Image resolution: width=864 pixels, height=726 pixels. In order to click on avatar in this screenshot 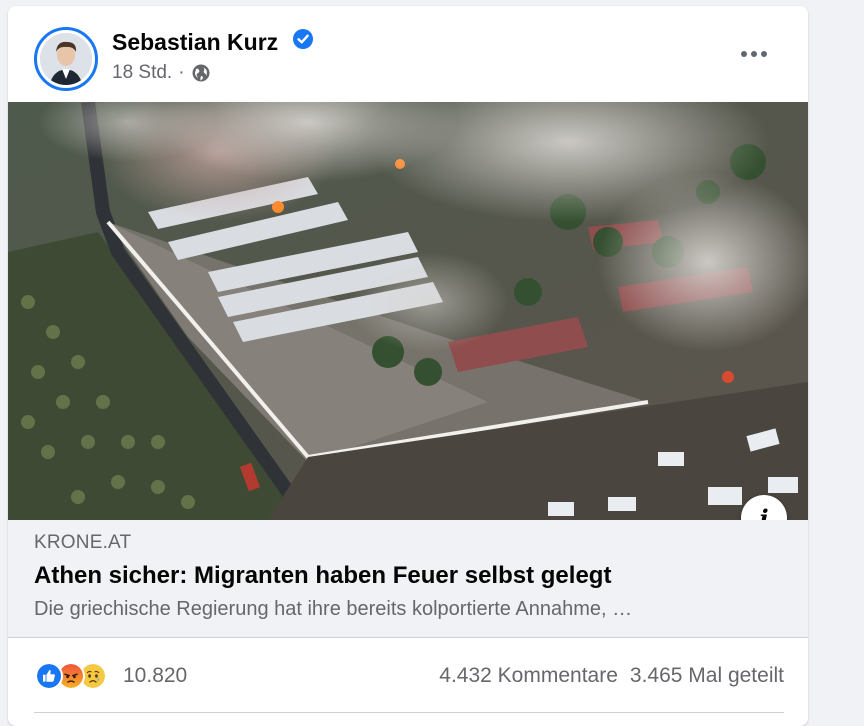, I will do `click(66, 59)`.